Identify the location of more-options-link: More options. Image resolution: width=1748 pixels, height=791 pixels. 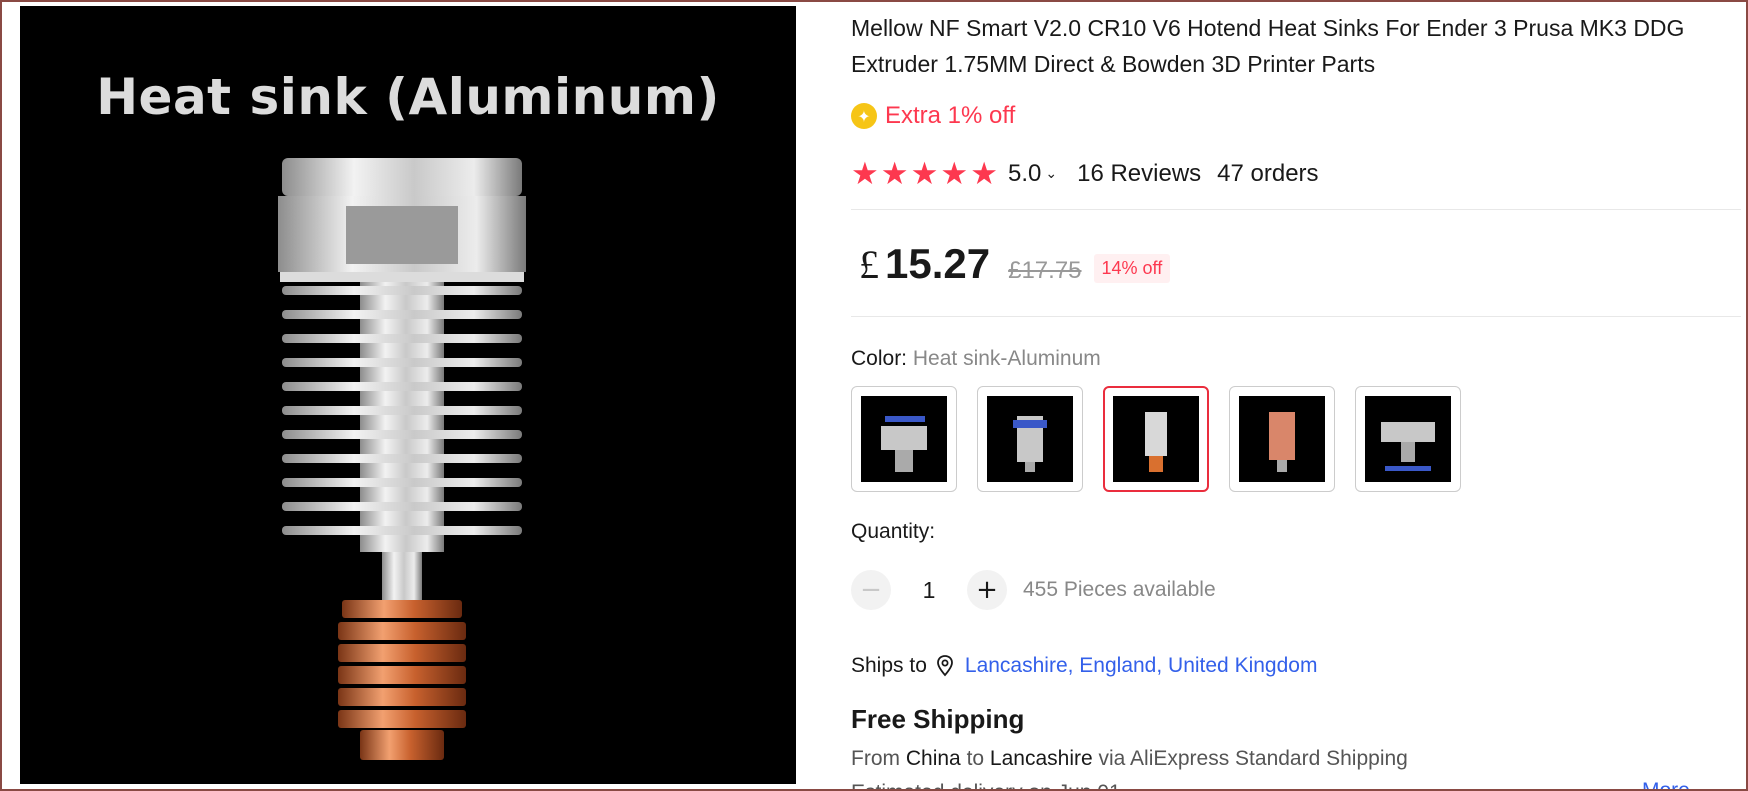
(1691, 784).